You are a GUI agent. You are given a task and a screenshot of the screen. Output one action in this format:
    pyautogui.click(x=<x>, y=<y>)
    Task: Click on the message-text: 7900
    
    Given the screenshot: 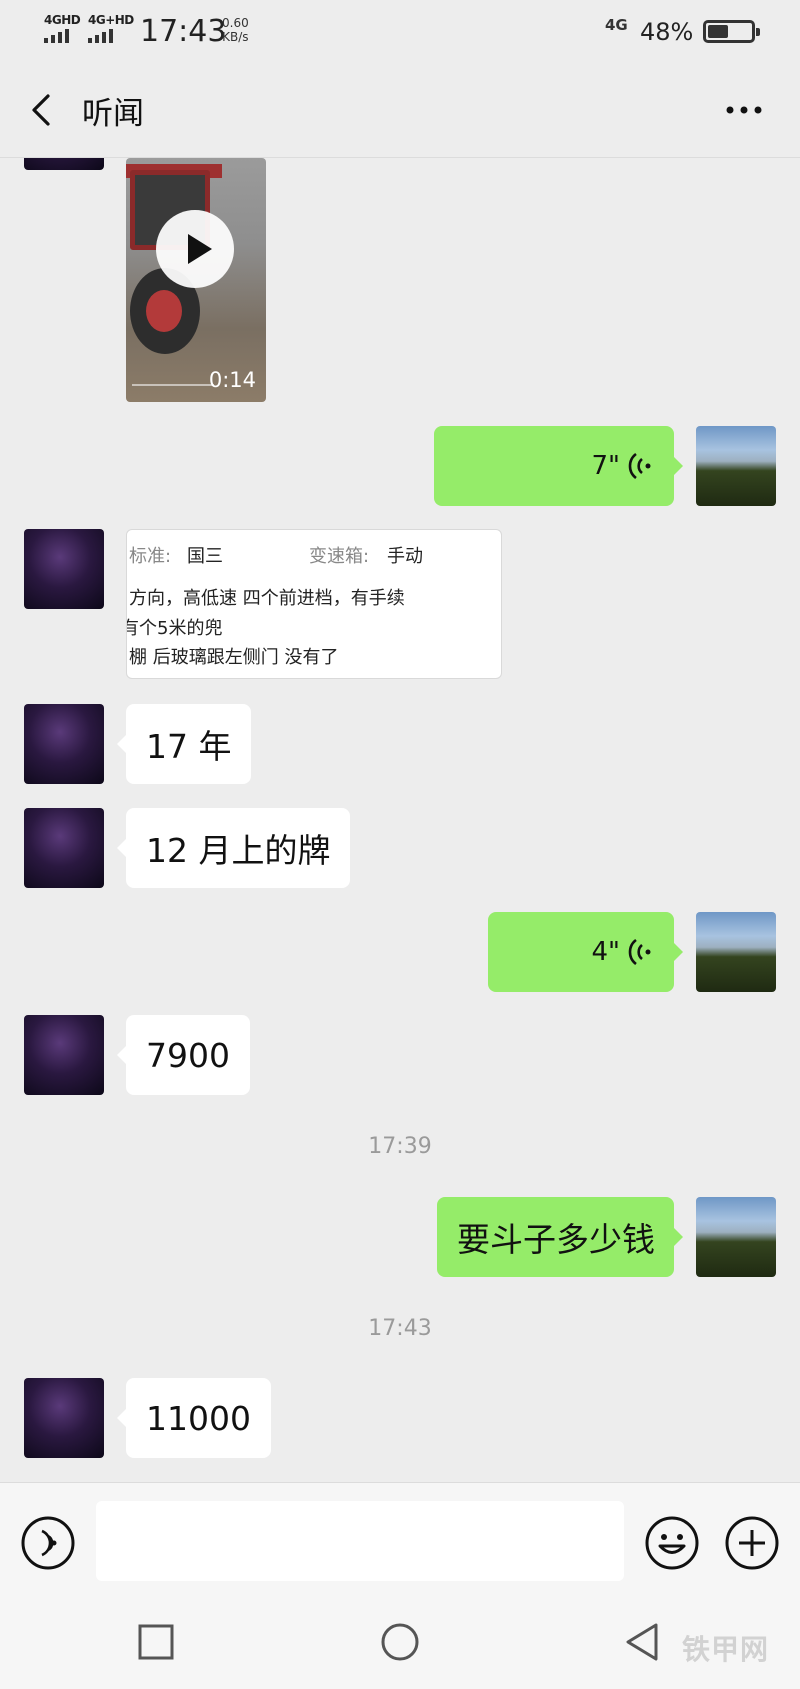 What is the action you would take?
    pyautogui.click(x=188, y=1055)
    